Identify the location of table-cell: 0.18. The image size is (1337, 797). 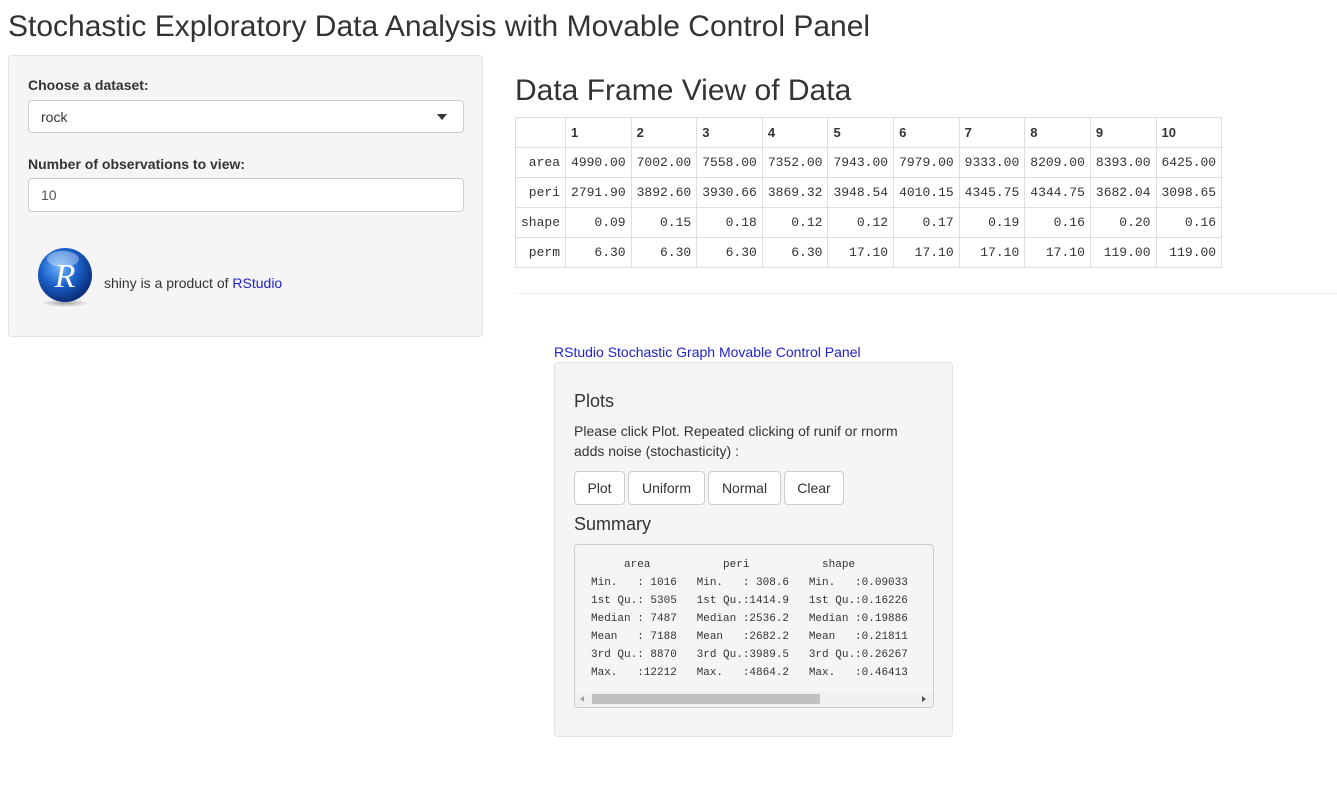
(729, 222).